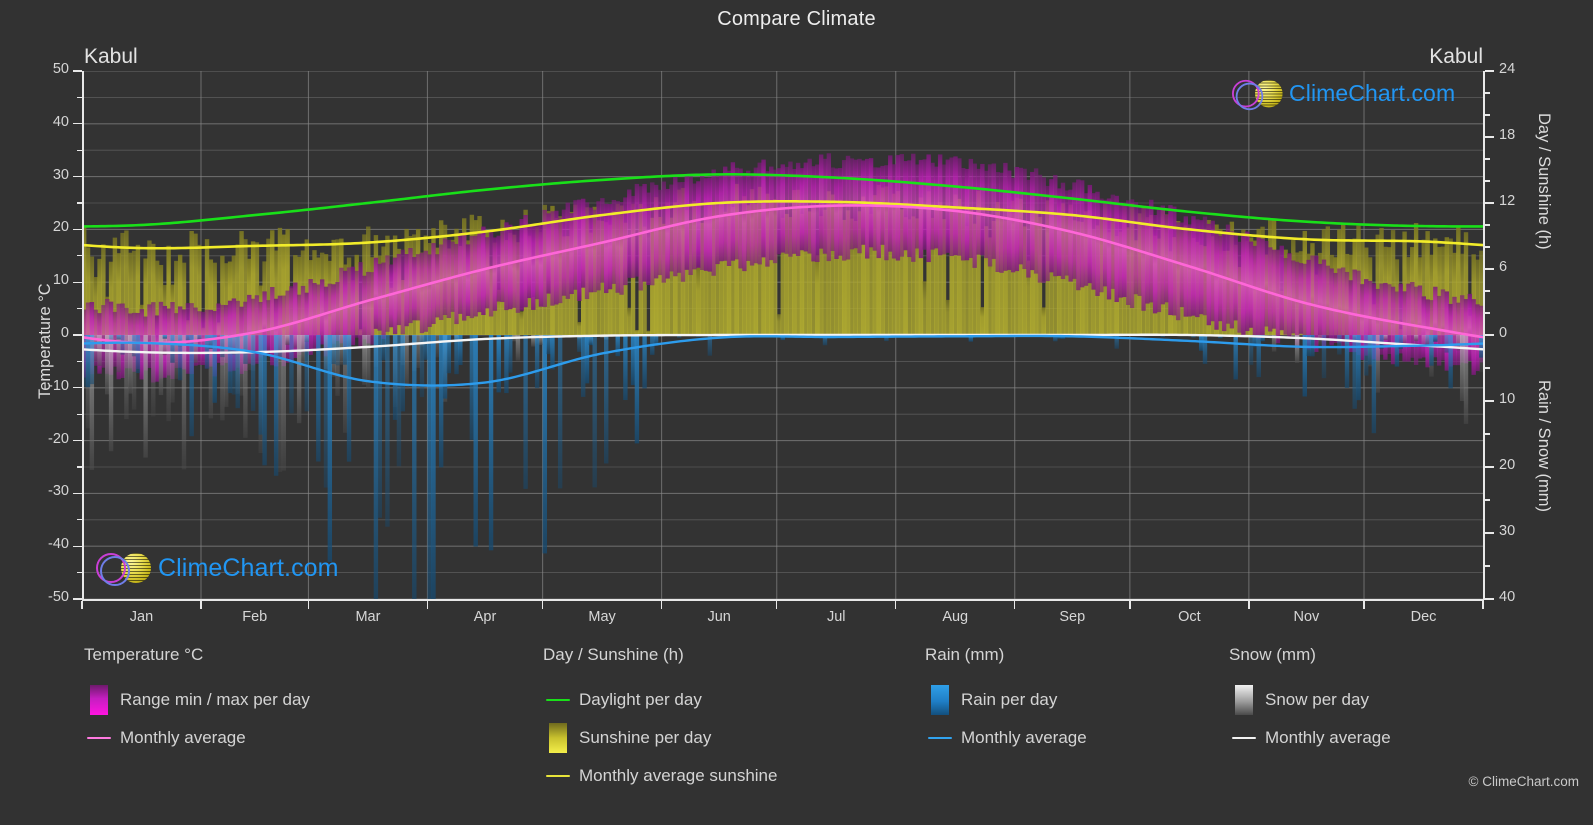 This screenshot has height=825, width=1593. What do you see at coordinates (1372, 93) in the screenshot?
I see `watermark-text: ClimeChart.com` at bounding box center [1372, 93].